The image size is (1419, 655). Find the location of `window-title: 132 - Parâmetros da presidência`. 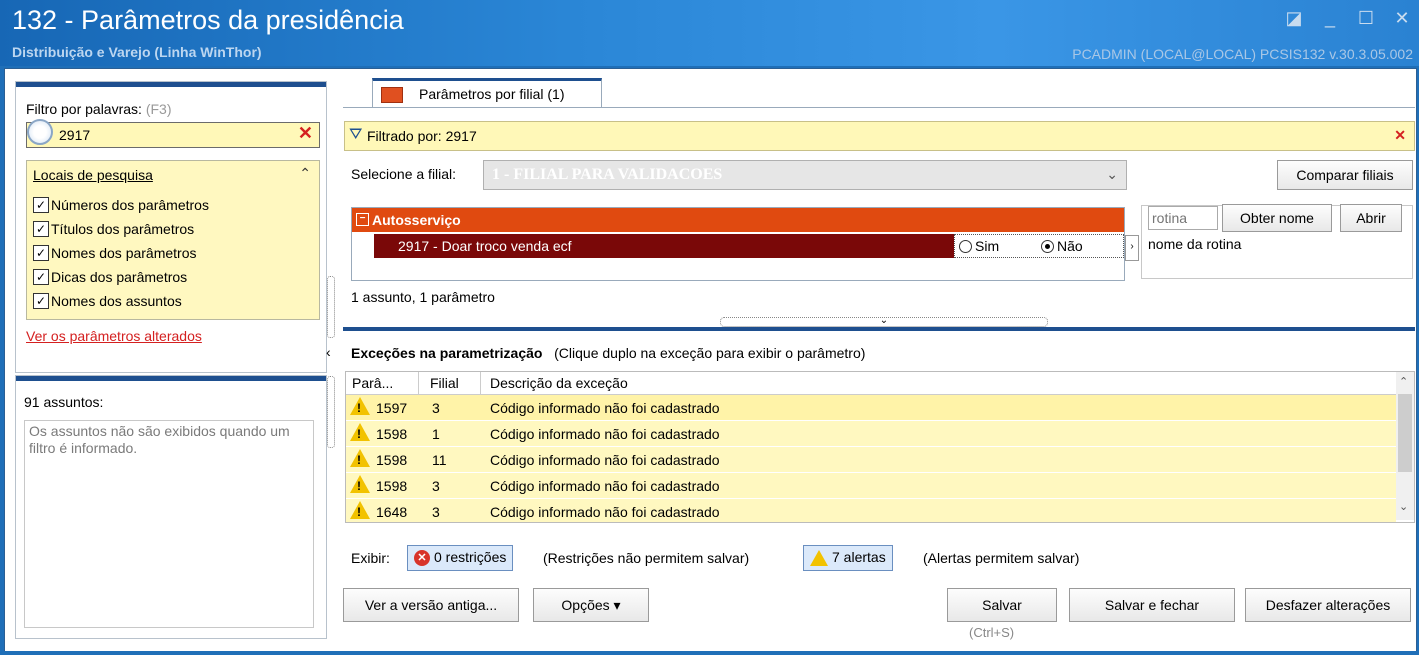

window-title: 132 - Parâmetros da presidência is located at coordinates (208, 20).